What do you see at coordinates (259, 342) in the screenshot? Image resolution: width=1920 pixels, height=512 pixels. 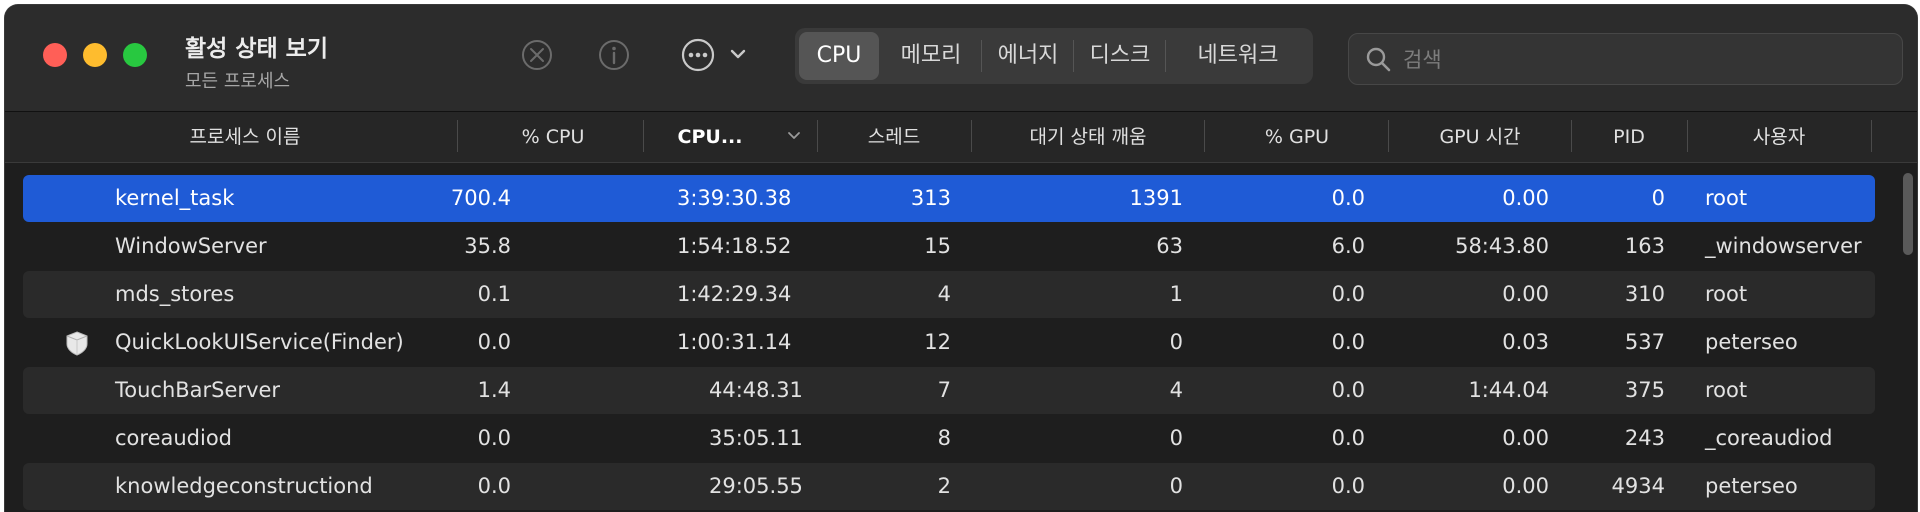 I see `process-name: QuickLookUIService(Finder)` at bounding box center [259, 342].